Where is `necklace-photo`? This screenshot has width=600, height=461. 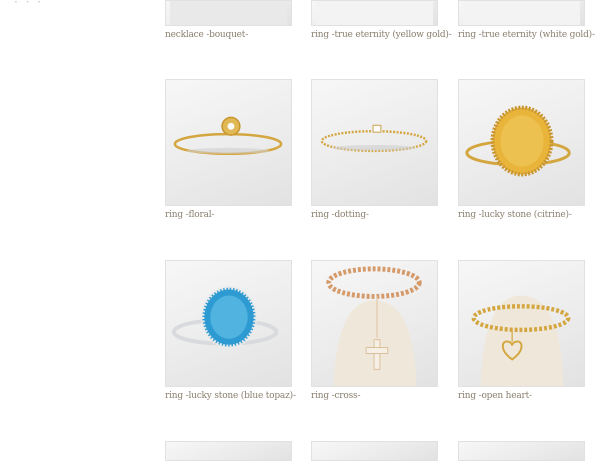
necklace-photo is located at coordinates (228, 13).